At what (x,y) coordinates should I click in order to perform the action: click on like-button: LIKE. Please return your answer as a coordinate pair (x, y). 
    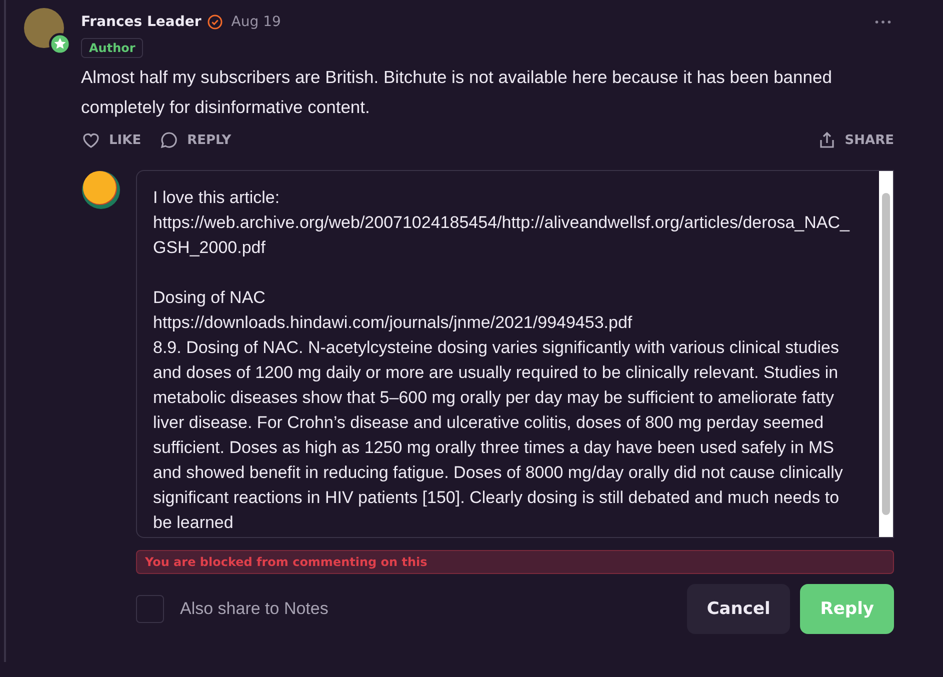
    Looking at the image, I should click on (111, 140).